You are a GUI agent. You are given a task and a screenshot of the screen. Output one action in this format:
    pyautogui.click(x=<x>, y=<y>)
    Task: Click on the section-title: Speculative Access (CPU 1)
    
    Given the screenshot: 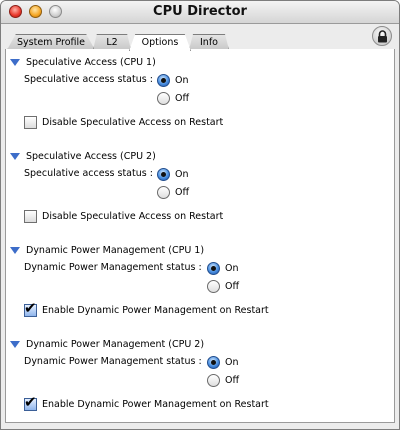 What is the action you would take?
    pyautogui.click(x=91, y=62)
    